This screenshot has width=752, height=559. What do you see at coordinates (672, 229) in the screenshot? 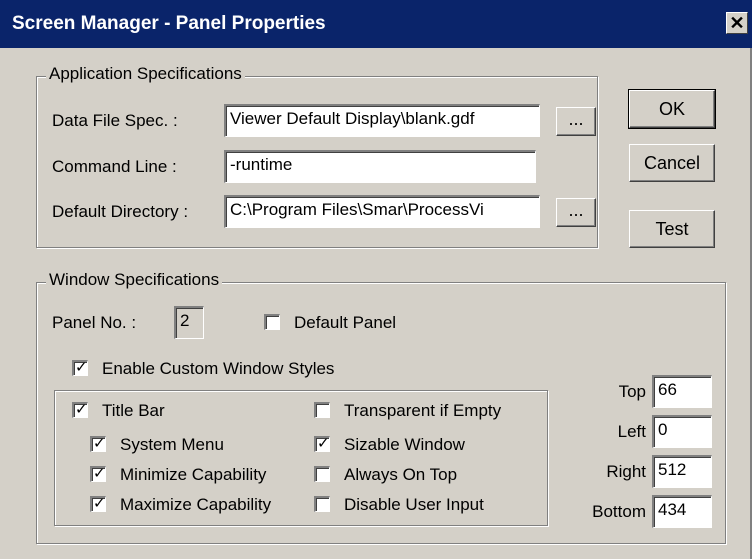
I see `test-button: Test` at bounding box center [672, 229].